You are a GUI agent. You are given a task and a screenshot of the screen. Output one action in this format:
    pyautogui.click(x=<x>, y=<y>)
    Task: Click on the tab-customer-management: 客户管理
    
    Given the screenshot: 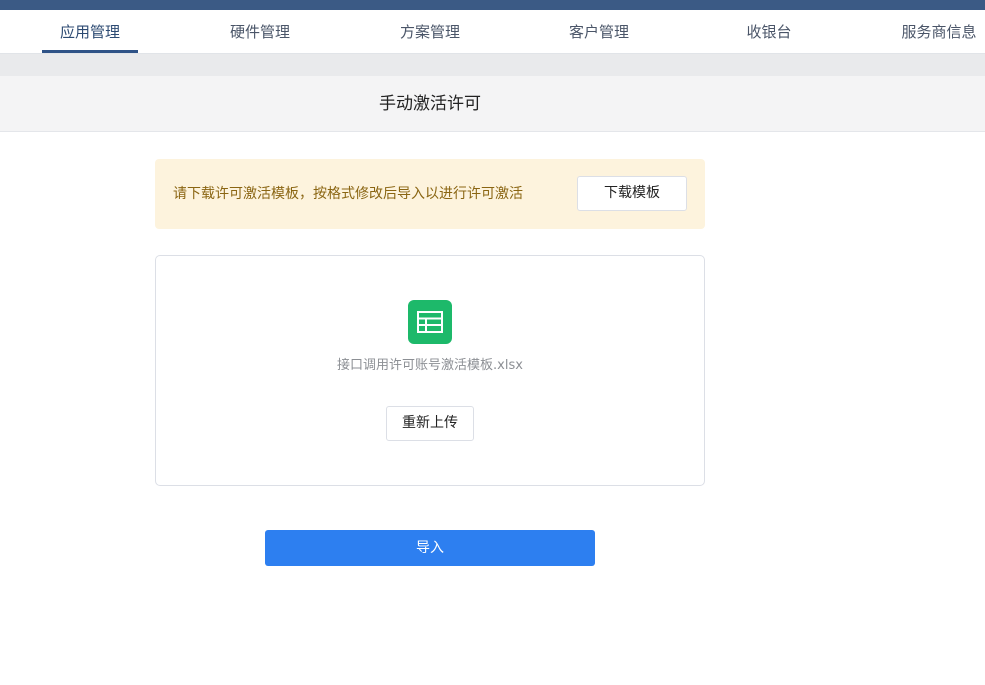 What is the action you would take?
    pyautogui.click(x=599, y=31)
    